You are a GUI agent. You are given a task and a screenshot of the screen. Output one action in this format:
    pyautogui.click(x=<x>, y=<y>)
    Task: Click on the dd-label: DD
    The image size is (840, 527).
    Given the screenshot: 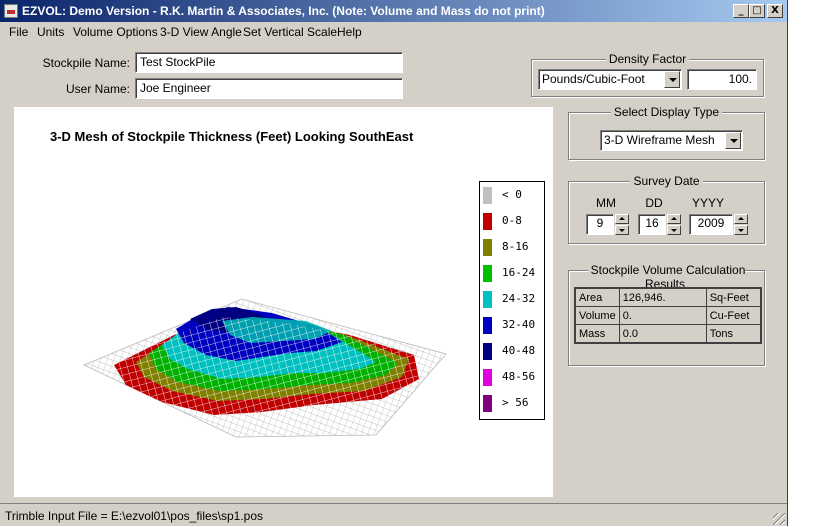 What is the action you would take?
    pyautogui.click(x=654, y=203)
    